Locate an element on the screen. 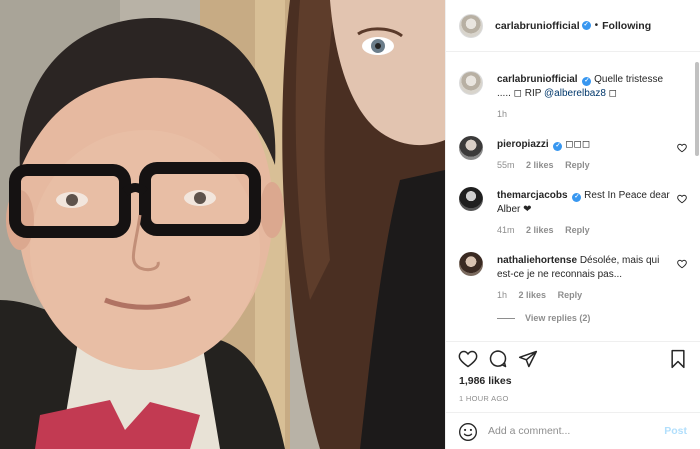  replies-divider is located at coordinates (506, 318).